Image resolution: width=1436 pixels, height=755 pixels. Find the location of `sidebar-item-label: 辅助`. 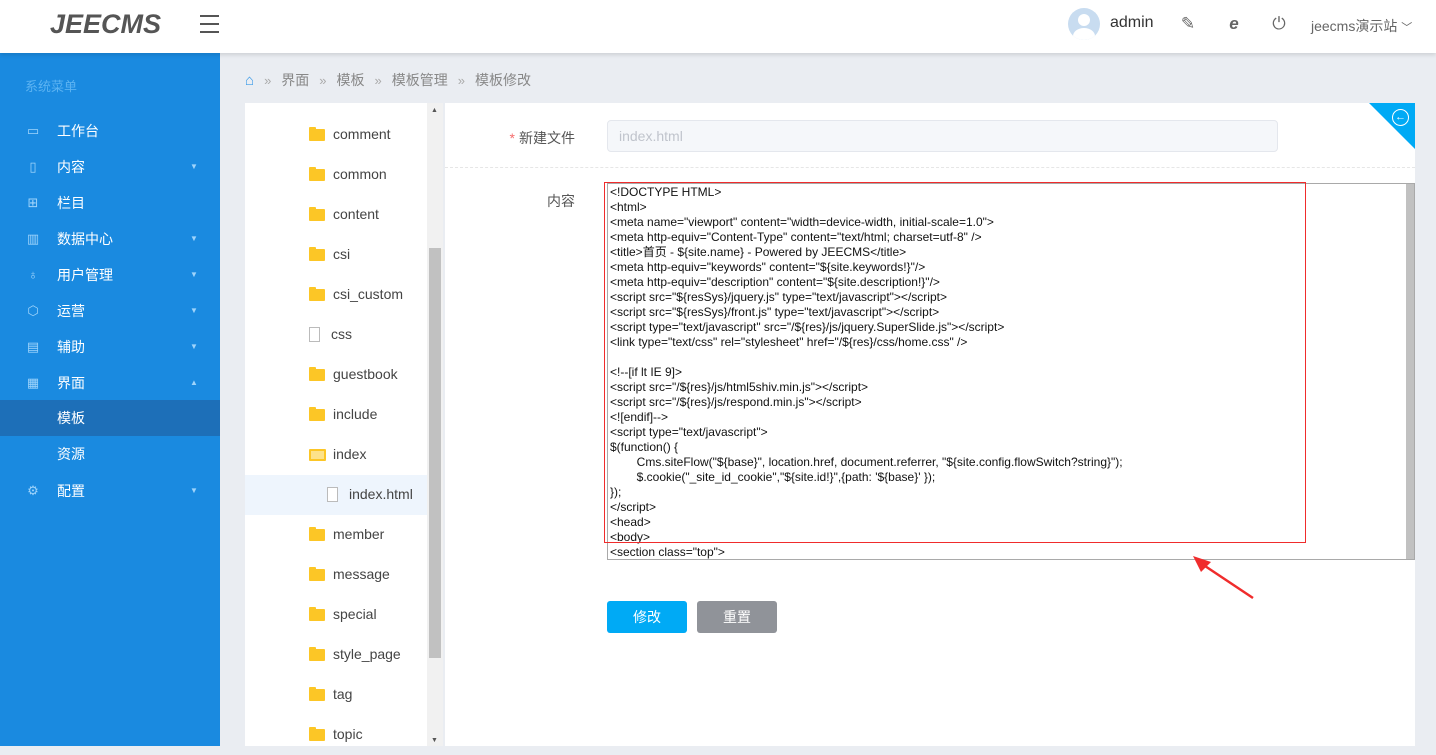

sidebar-item-label: 辅助 is located at coordinates (71, 347).